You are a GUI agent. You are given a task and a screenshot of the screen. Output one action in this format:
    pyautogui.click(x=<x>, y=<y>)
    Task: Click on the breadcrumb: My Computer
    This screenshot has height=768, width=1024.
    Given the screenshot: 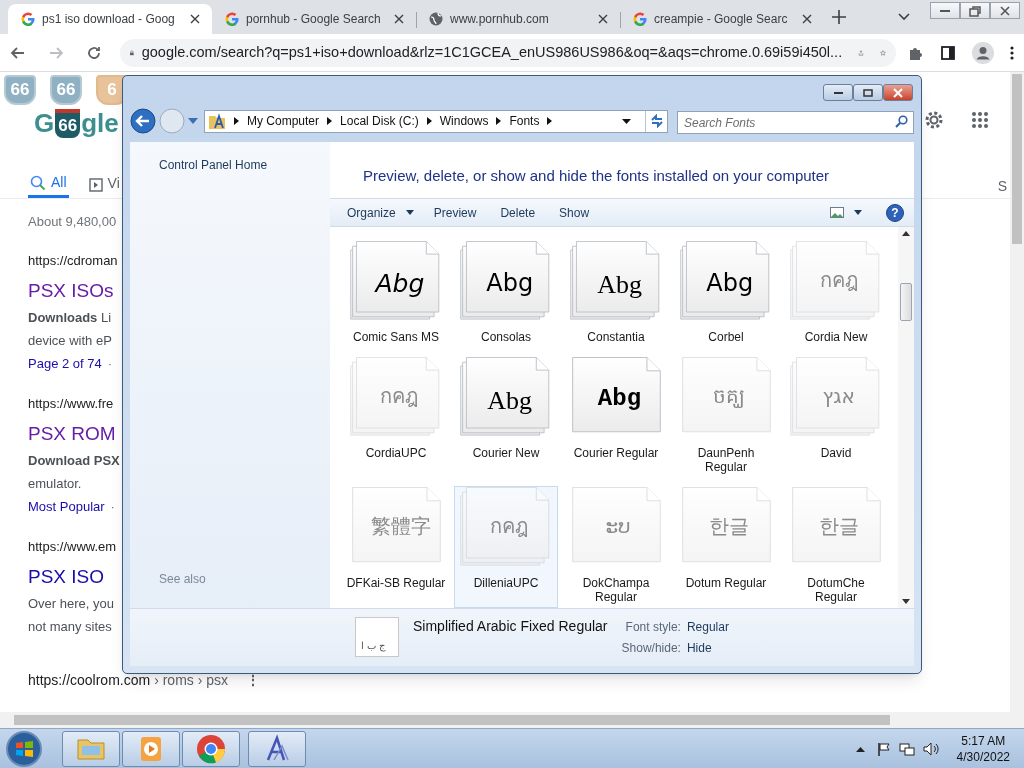 What is the action you would take?
    pyautogui.click(x=283, y=121)
    